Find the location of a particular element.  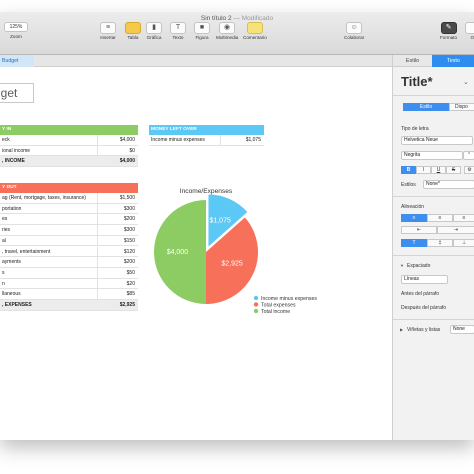

media-button: ◉ Multimedia is located at coordinates (227, 31).